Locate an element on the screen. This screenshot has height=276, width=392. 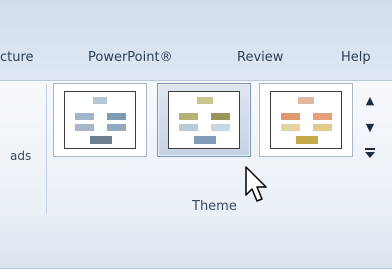
more-icon is located at coordinates (370, 154).